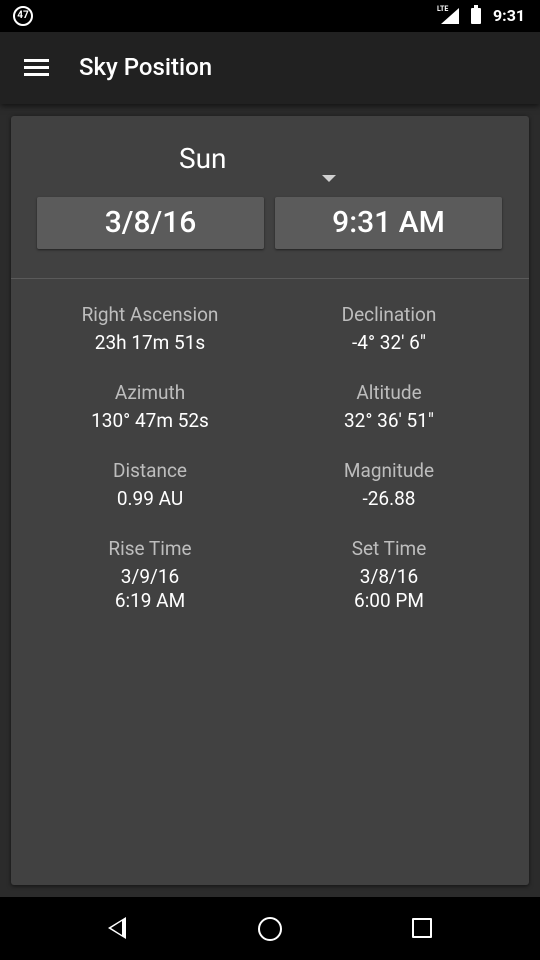  I want to click on right-ascension-value: 23h 17m 51s, so click(150, 342).